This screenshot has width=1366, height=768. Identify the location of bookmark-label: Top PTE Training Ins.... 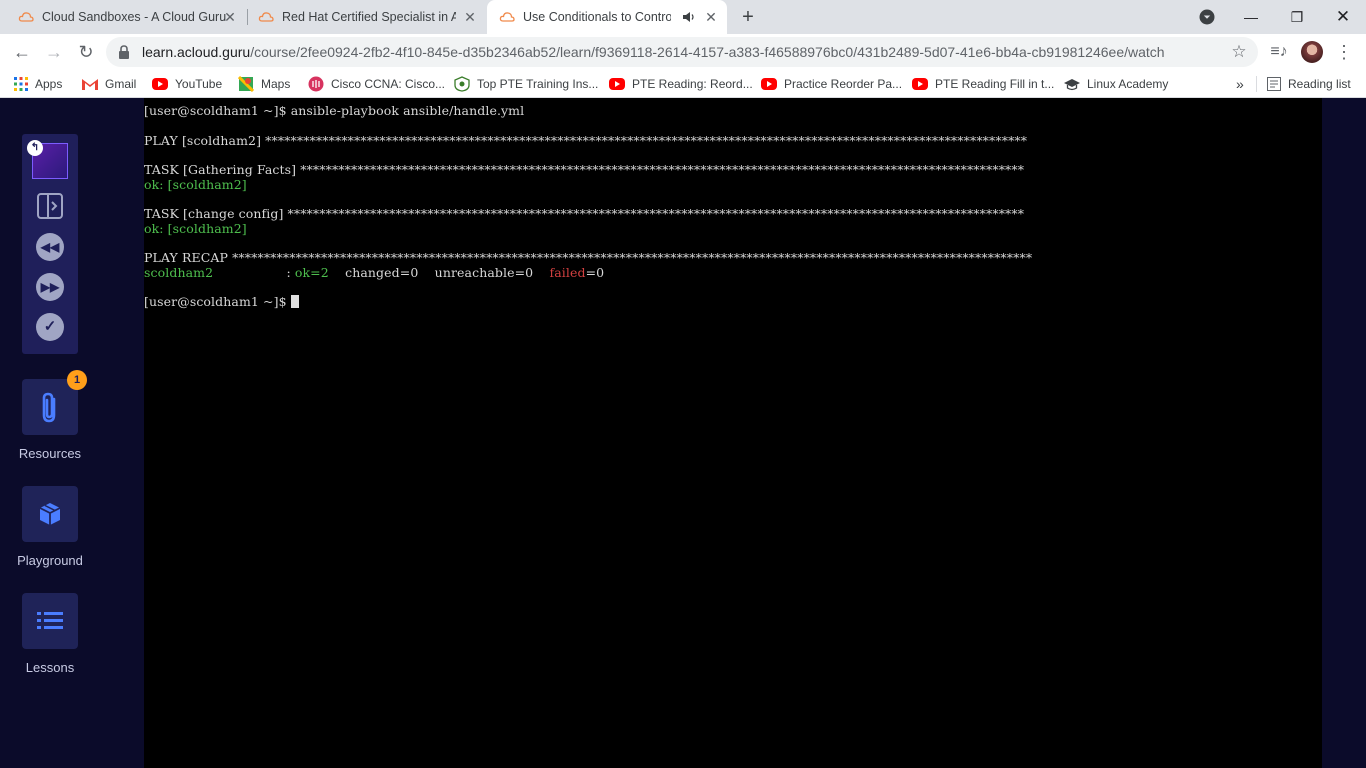
(538, 84).